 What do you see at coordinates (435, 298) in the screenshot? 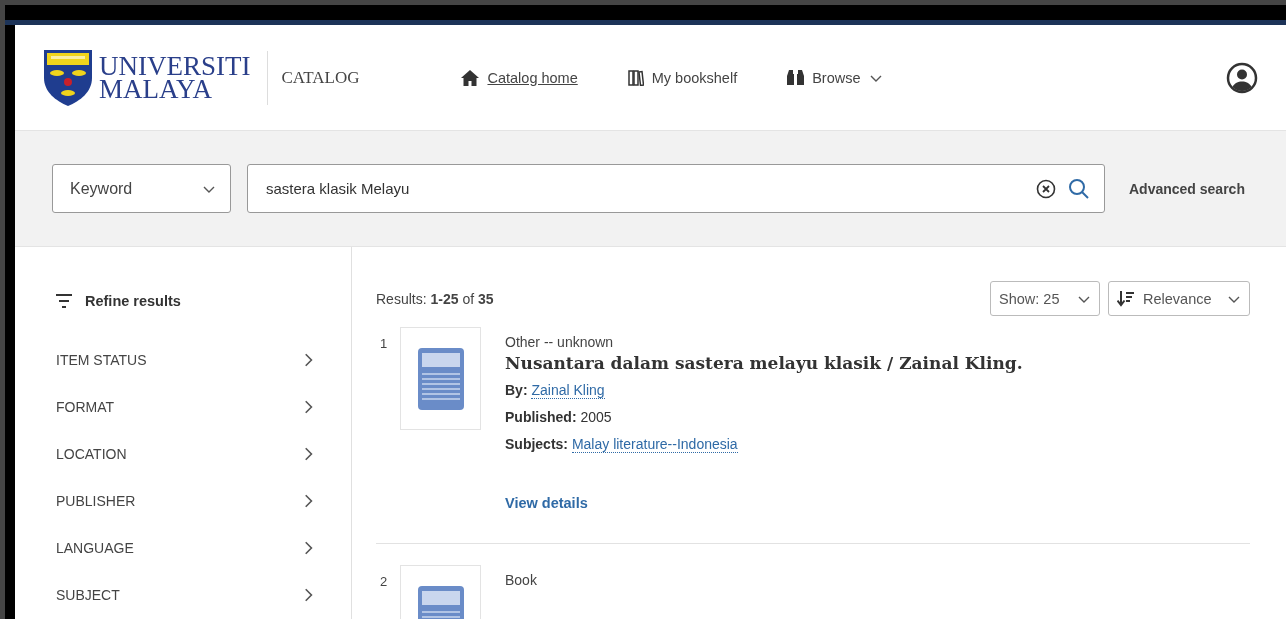
I see `results-count: Results: 1-25 of 35` at bounding box center [435, 298].